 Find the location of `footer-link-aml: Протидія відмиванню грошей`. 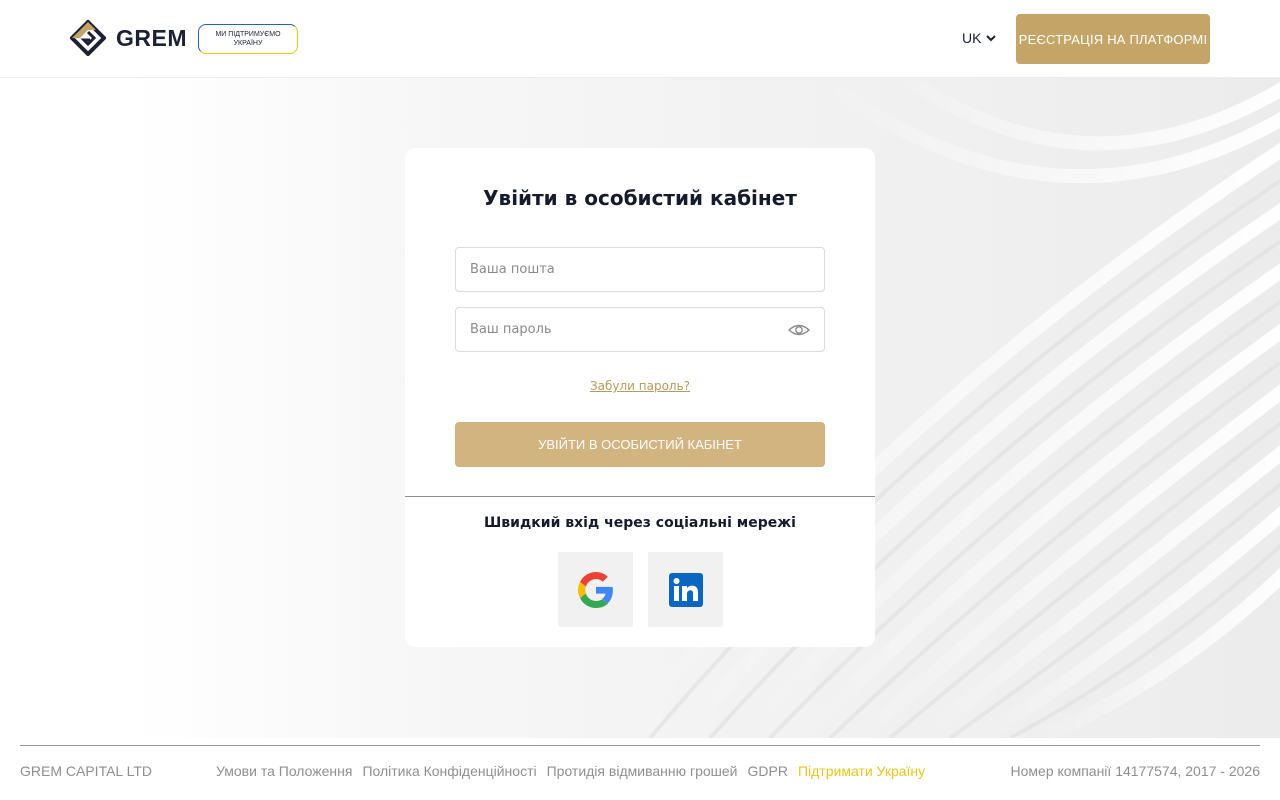

footer-link-aml: Протидія відмиванню грошей is located at coordinates (642, 771).